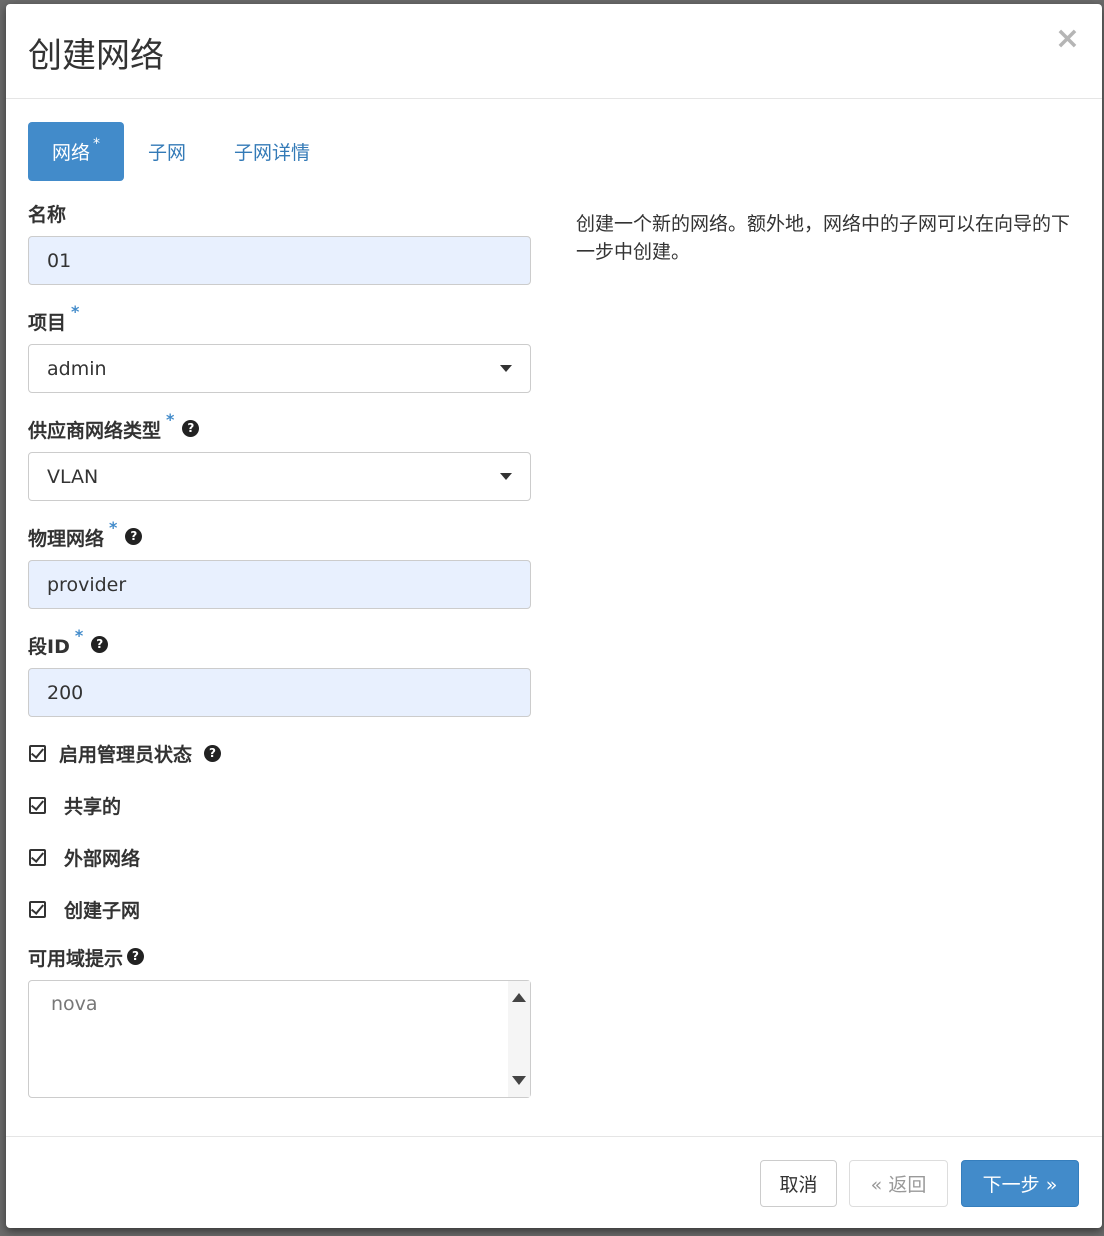 Image resolution: width=1104 pixels, height=1236 pixels. Describe the element at coordinates (1067, 39) in the screenshot. I see `close-icon: ×` at that location.